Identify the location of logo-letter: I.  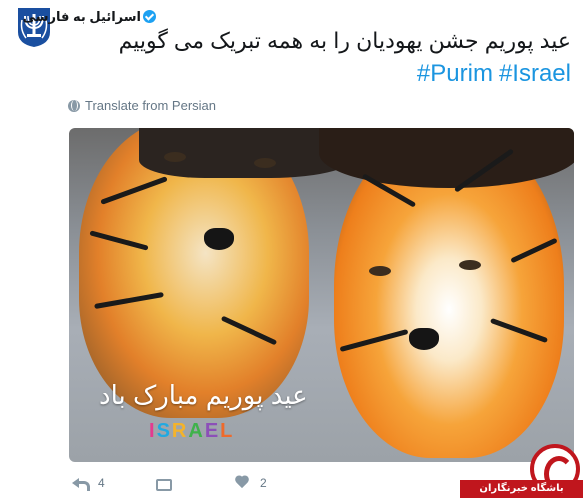
(152, 431).